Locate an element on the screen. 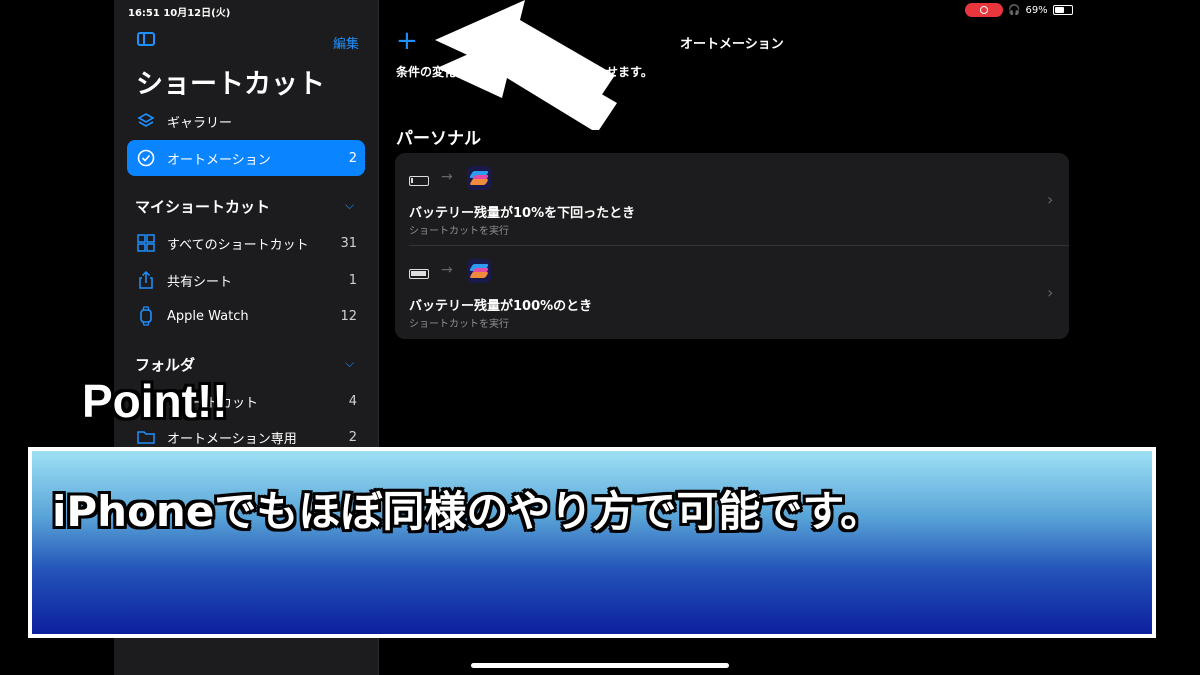 The width and height of the screenshot is (1200, 675). sidebar-item-count: 12 is located at coordinates (348, 316).